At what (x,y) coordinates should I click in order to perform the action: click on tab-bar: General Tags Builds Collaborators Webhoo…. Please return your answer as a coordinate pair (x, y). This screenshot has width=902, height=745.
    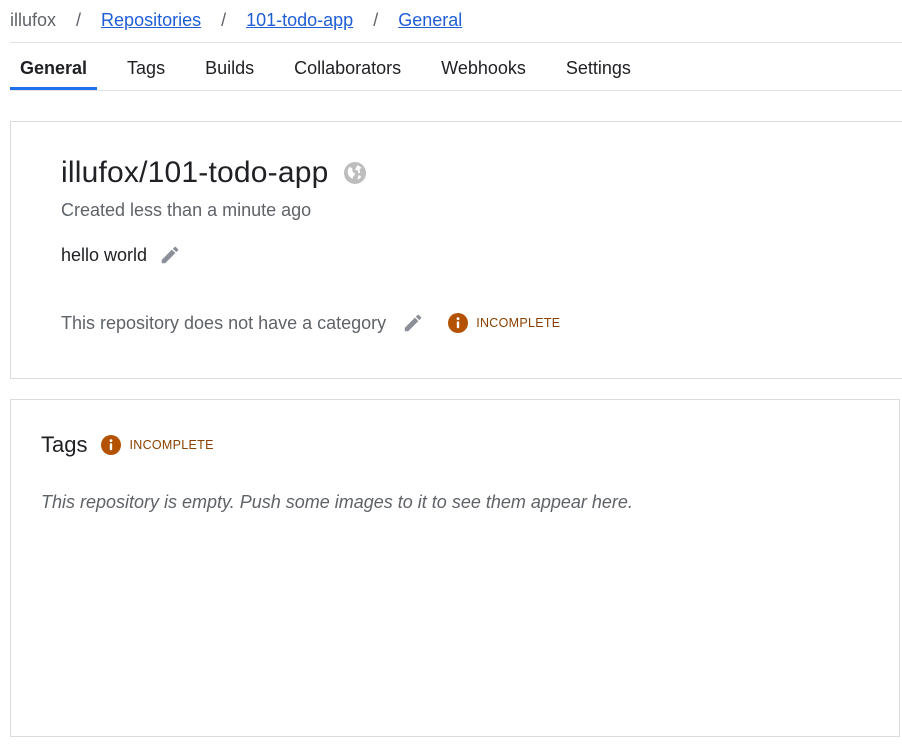
    Looking at the image, I should click on (456, 69).